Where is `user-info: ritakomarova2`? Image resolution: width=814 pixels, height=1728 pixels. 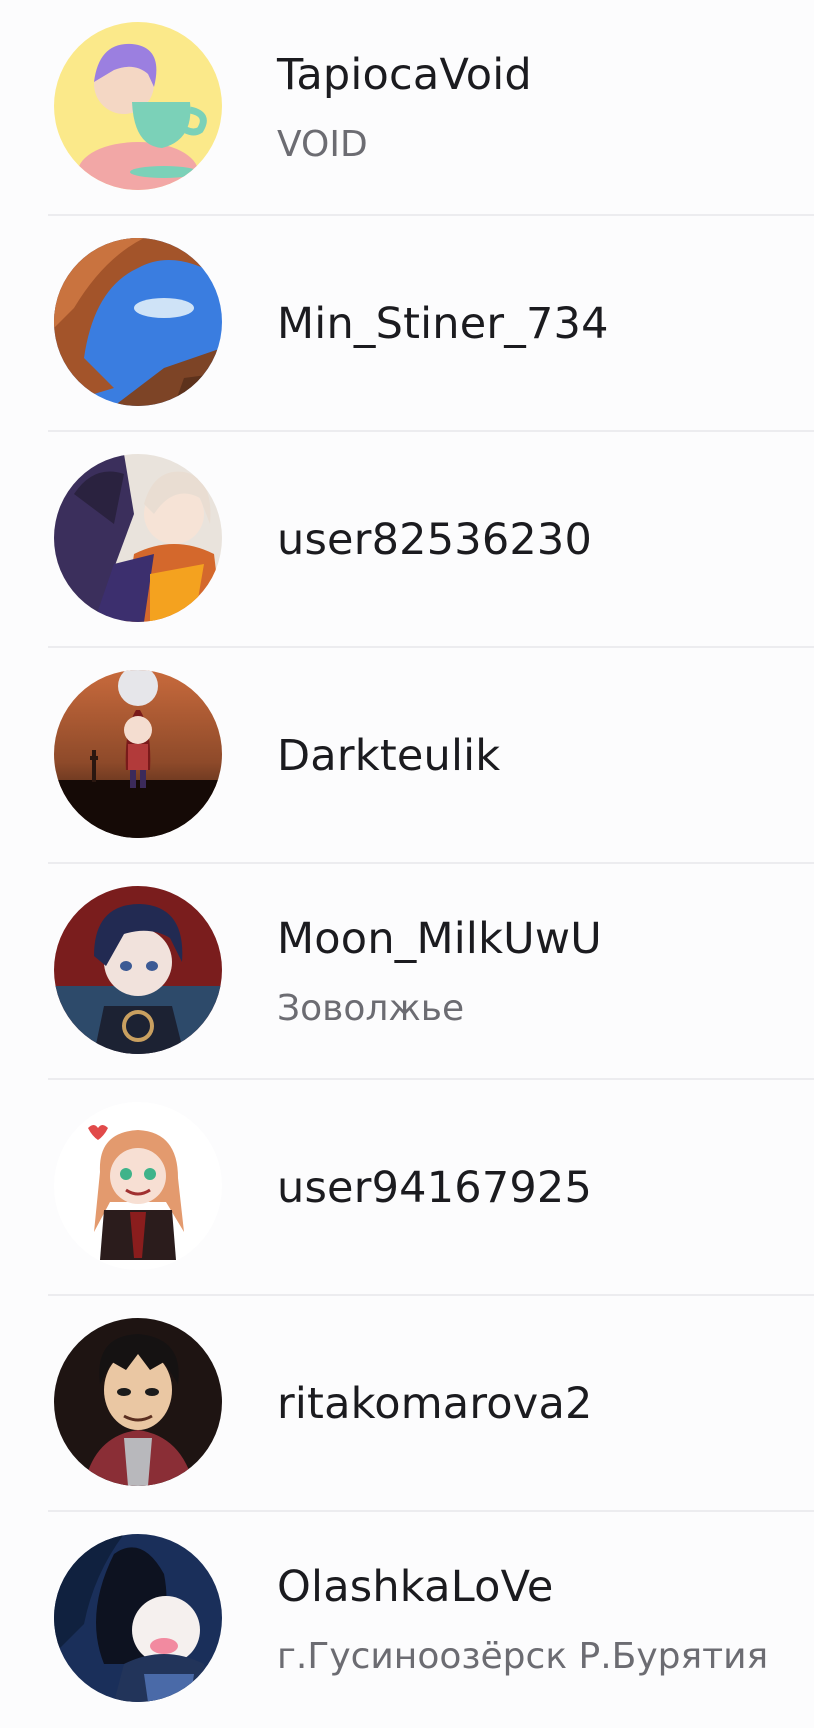 user-info: ritakomarova2 is located at coordinates (535, 1404).